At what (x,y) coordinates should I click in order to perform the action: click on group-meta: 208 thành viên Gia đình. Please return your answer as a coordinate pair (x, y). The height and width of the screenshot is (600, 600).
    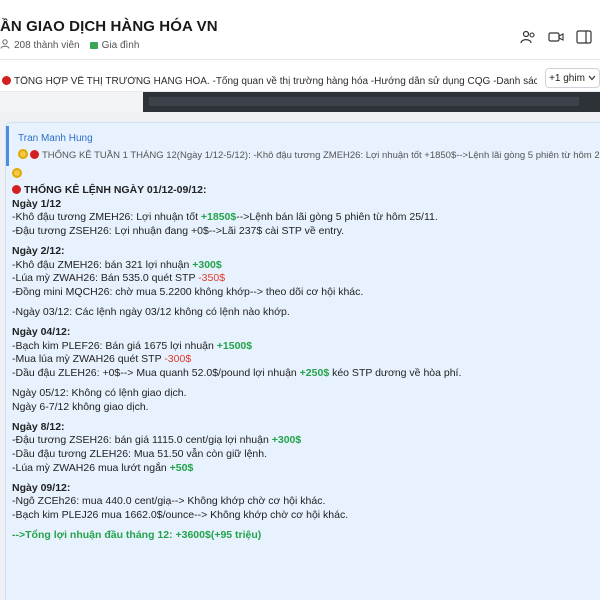
    Looking at the image, I should click on (69, 45).